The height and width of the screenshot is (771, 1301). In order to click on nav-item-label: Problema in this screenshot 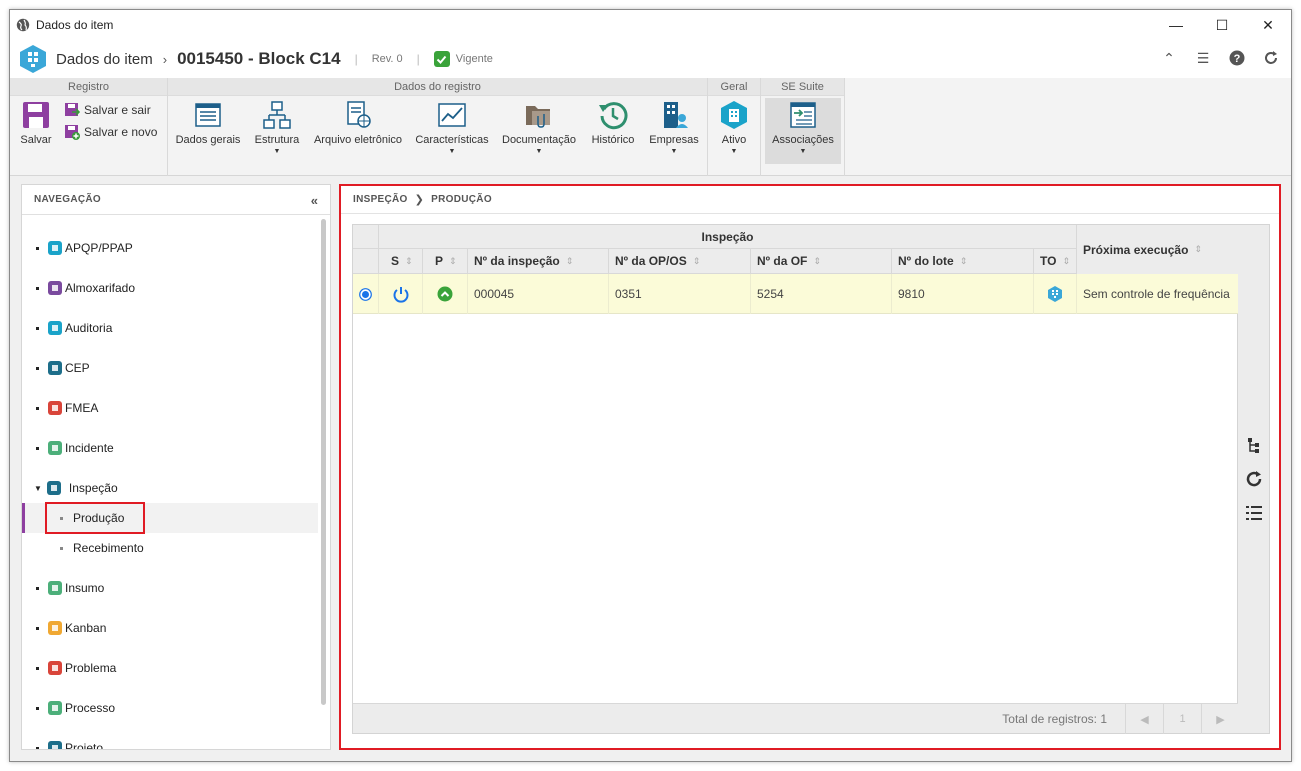, I will do `click(91, 668)`.